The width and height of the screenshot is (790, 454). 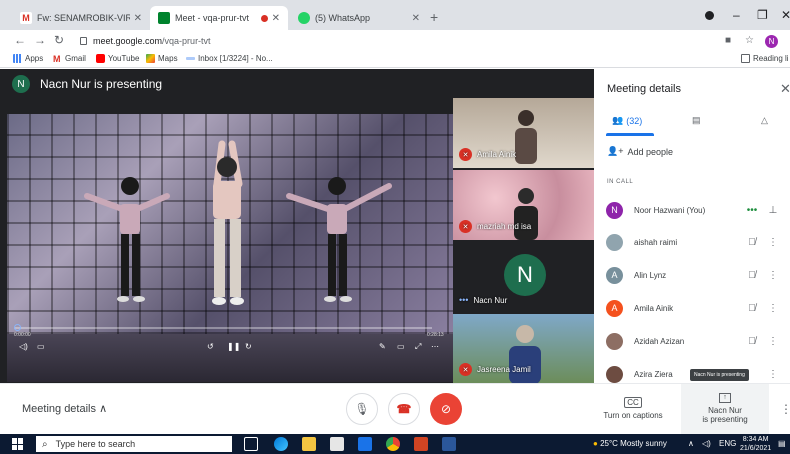 What do you see at coordinates (765, 58) in the screenshot?
I see `reading-list: Reading li` at bounding box center [765, 58].